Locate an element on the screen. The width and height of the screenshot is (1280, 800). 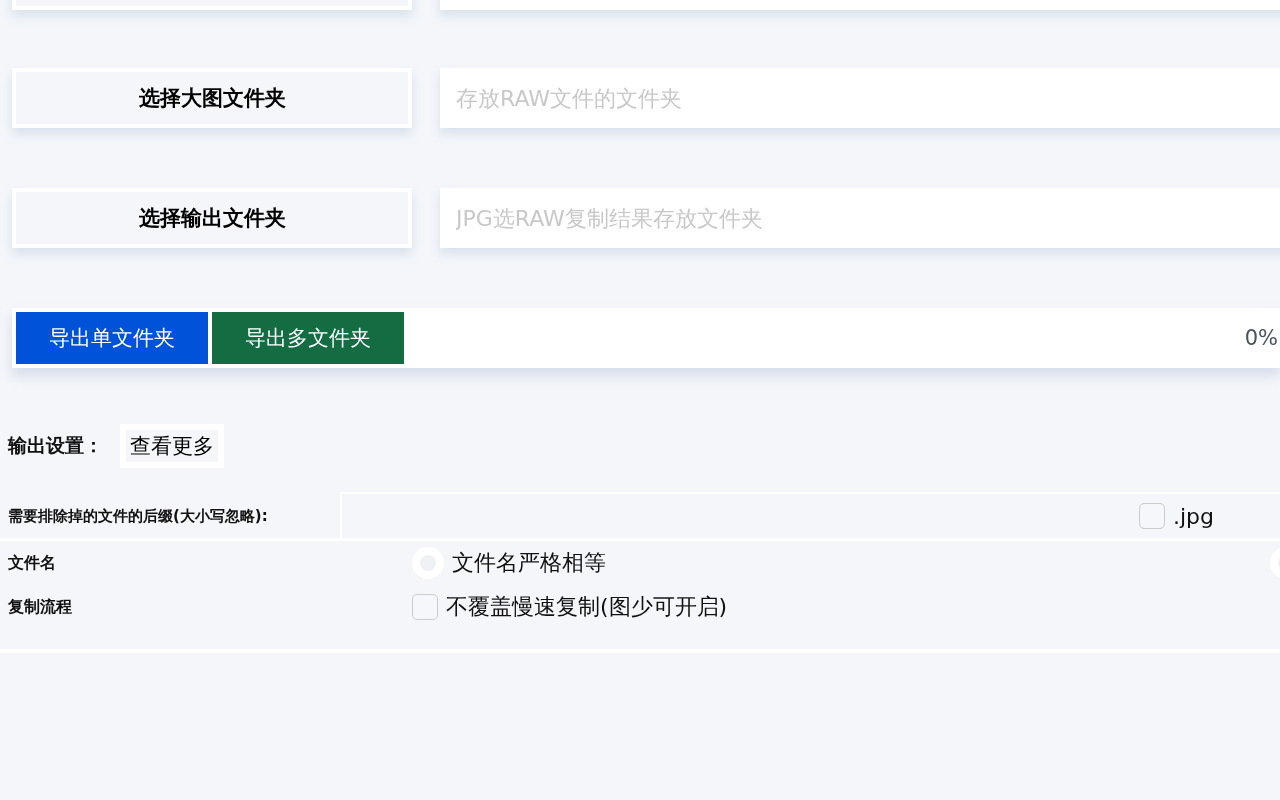
option-label: 文件名严格相等 is located at coordinates (529, 563).